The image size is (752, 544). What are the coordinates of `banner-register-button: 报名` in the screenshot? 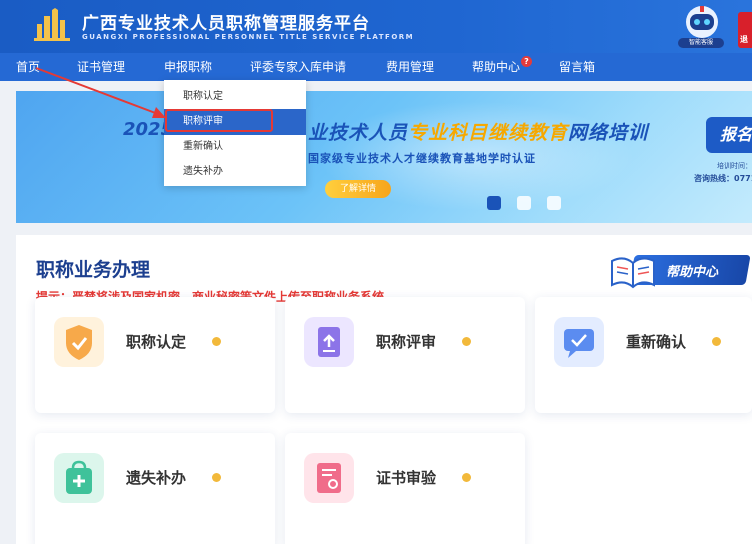 It's located at (729, 135).